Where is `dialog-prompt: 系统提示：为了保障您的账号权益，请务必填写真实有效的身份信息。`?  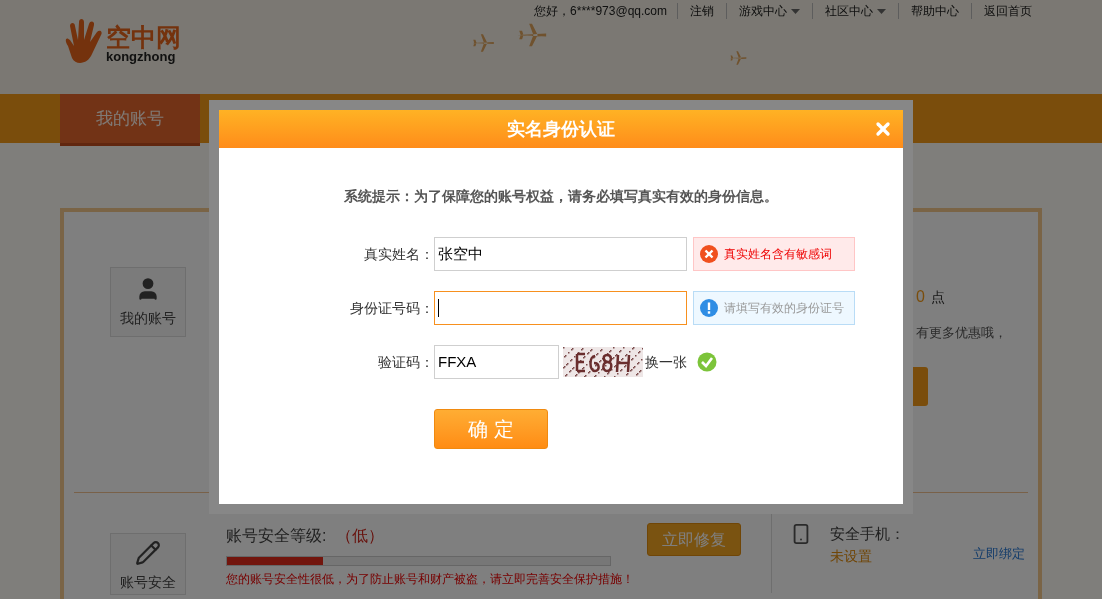
dialog-prompt: 系统提示：为了保障您的账号权益，请务必填写真实有效的身份信息。 is located at coordinates (561, 196).